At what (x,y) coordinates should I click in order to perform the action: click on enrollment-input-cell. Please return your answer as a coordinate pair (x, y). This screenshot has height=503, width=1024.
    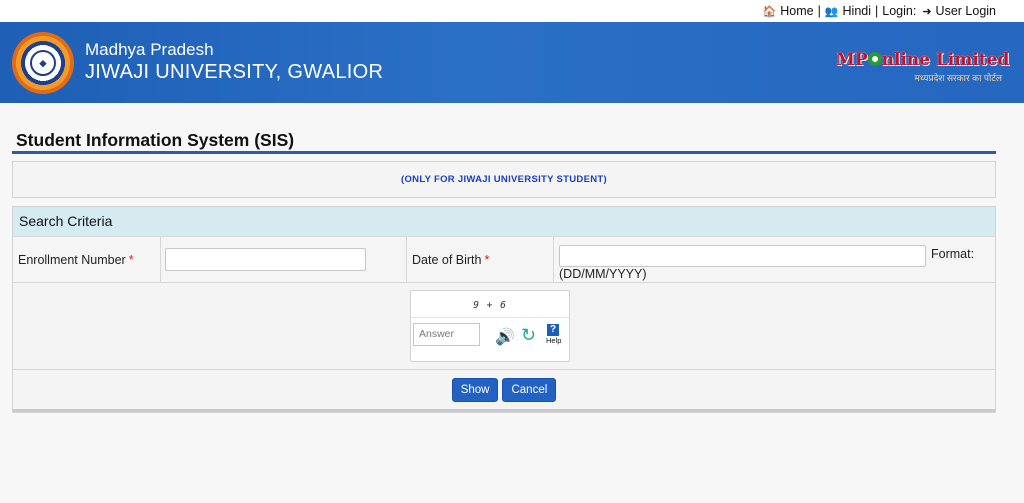
    Looking at the image, I should click on (284, 259).